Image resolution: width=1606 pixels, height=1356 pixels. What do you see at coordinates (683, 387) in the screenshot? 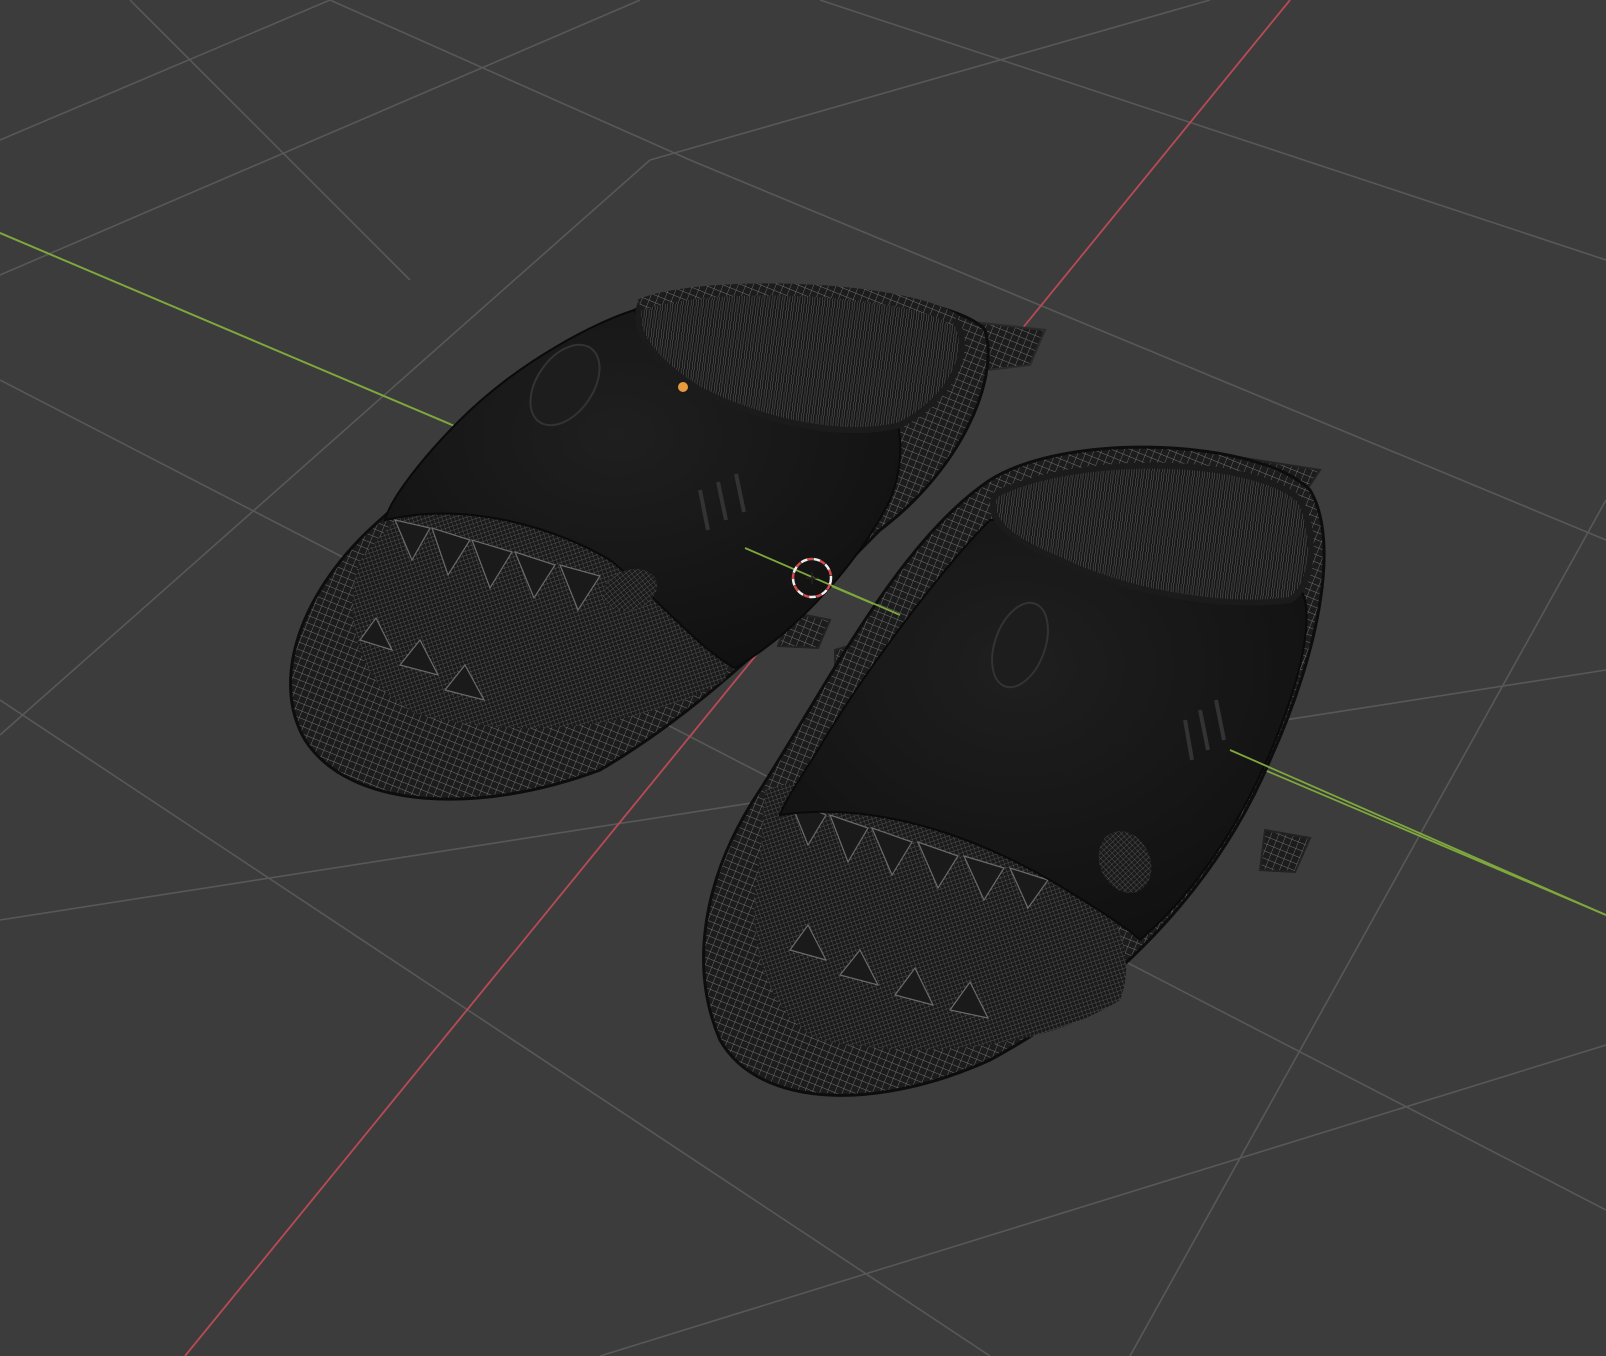
I see `object-origin-icon` at bounding box center [683, 387].